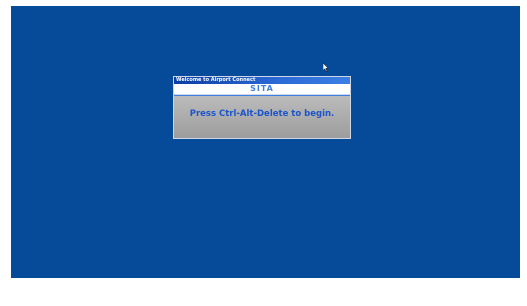 The height and width of the screenshot is (306, 527). What do you see at coordinates (262, 114) in the screenshot?
I see `ctrl-alt-delete-prompt: Press Ctrl-Alt-Delete to begin.` at bounding box center [262, 114].